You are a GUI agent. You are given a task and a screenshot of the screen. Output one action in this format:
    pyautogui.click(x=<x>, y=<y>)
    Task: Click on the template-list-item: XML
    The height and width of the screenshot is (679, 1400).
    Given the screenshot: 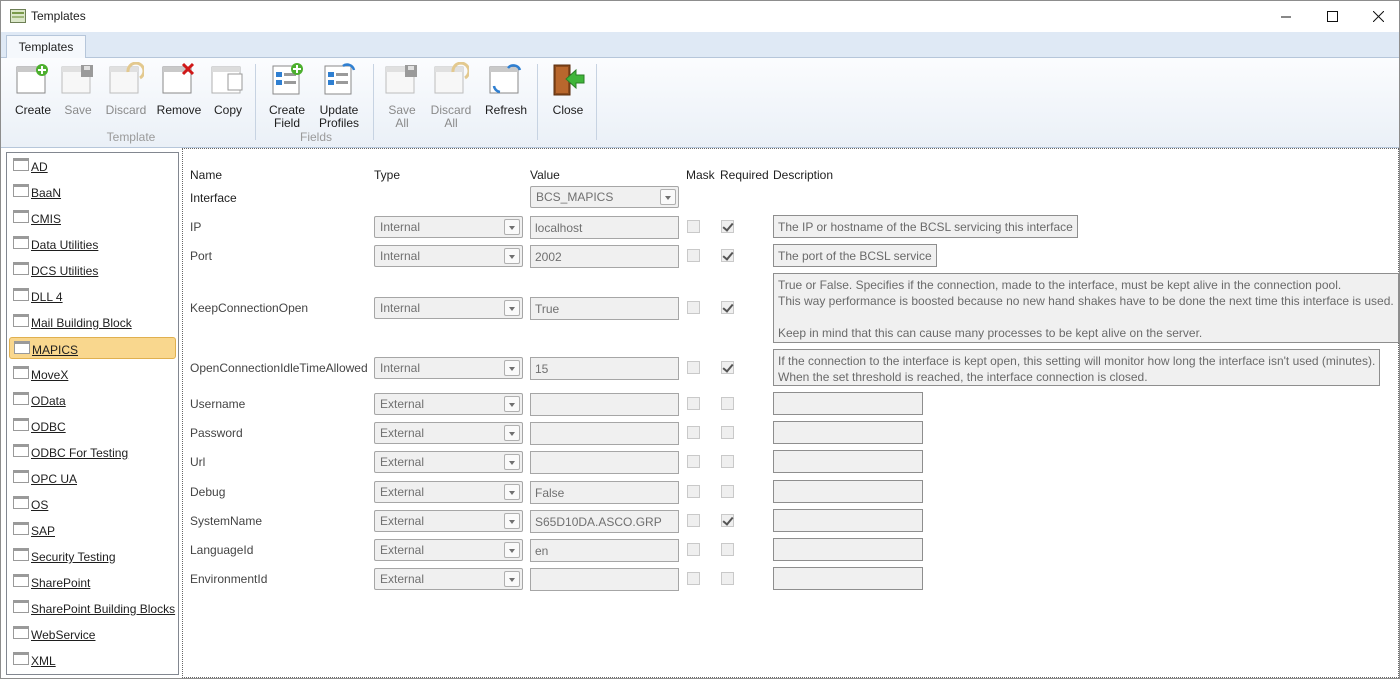 What is the action you would take?
    pyautogui.click(x=92, y=660)
    